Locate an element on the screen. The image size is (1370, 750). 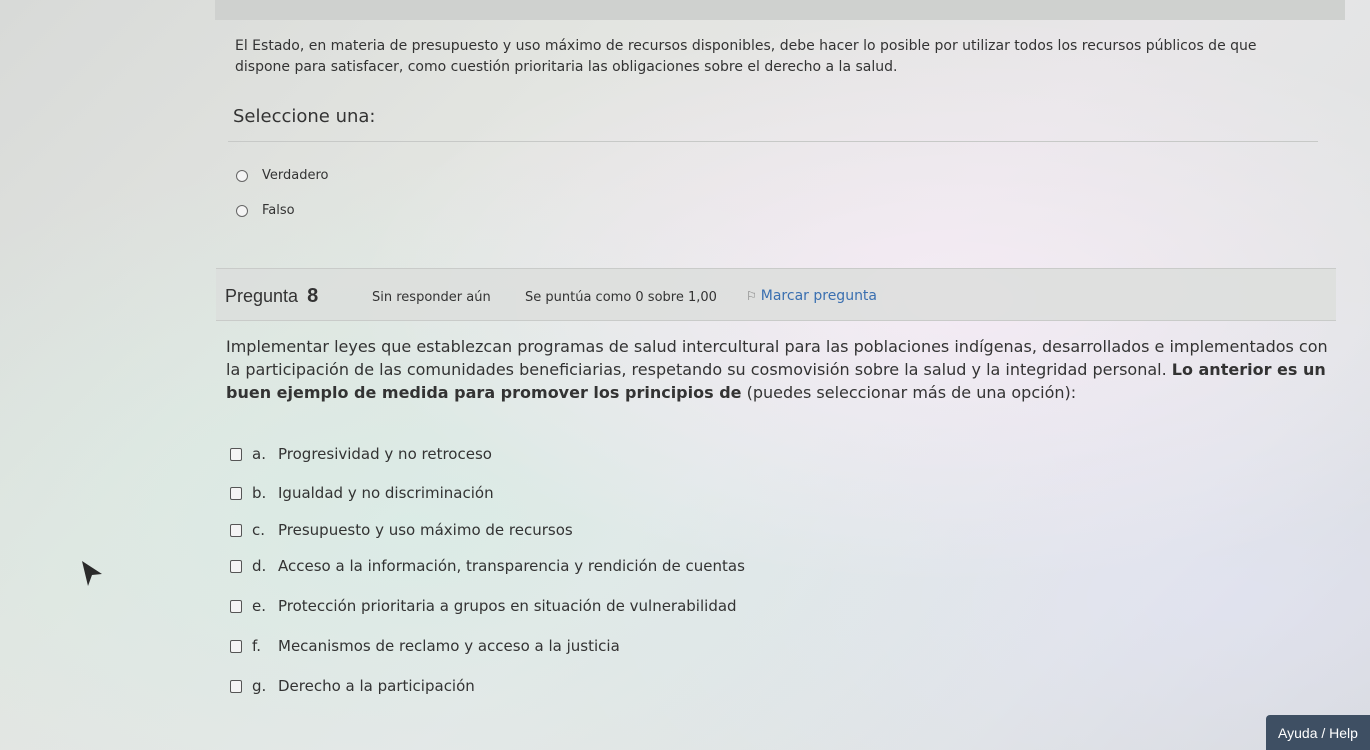
option-true: Verdadero is located at coordinates (282, 175).